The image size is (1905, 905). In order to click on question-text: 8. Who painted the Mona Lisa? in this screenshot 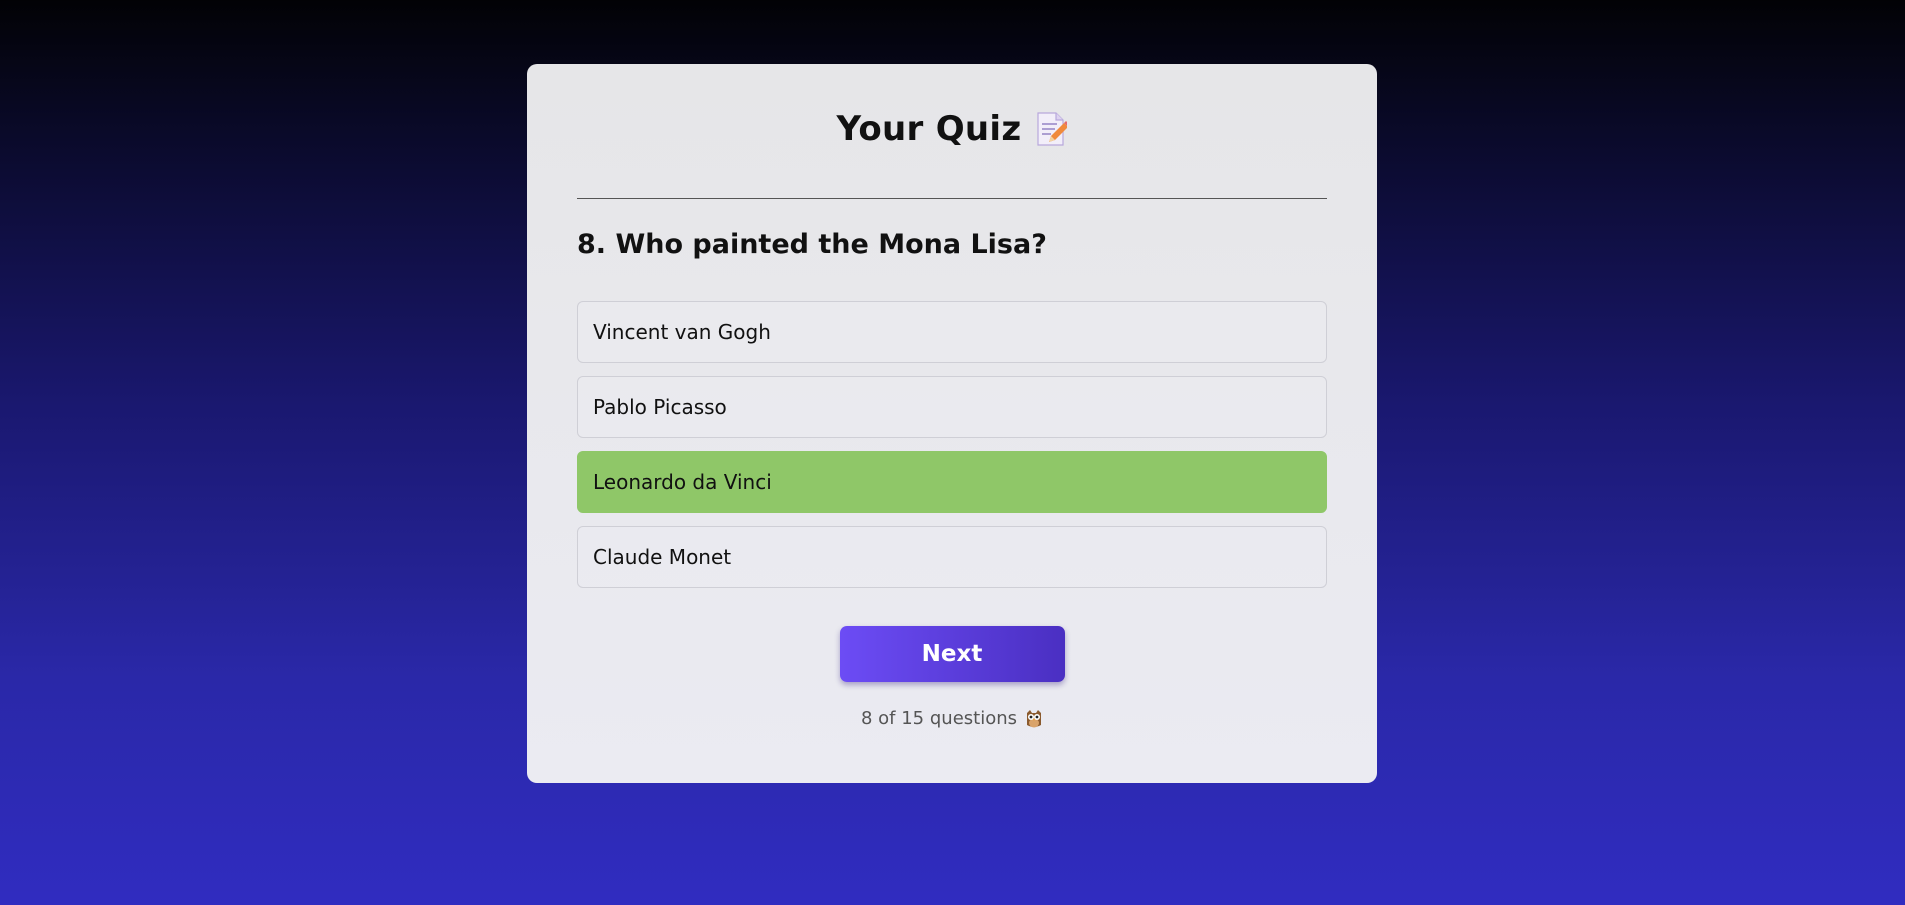, I will do `click(812, 244)`.